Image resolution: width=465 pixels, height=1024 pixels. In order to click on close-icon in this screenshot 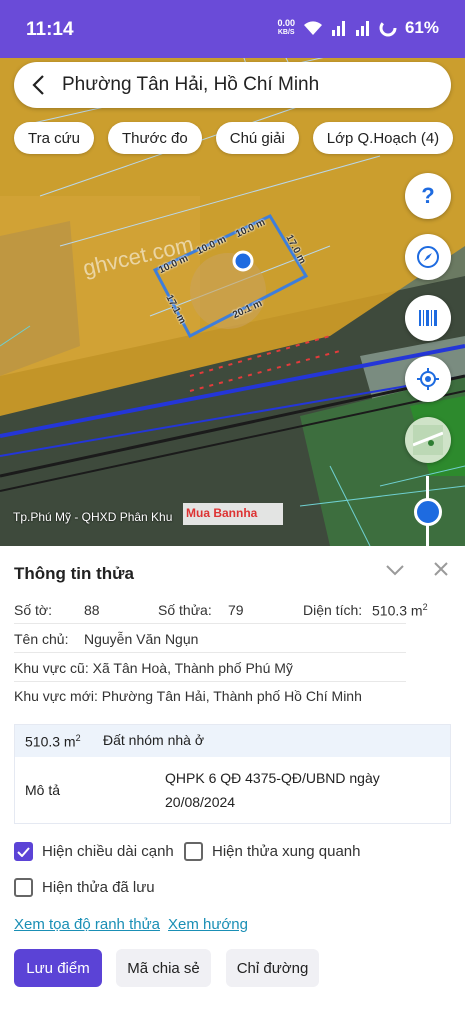, I will do `click(441, 569)`.